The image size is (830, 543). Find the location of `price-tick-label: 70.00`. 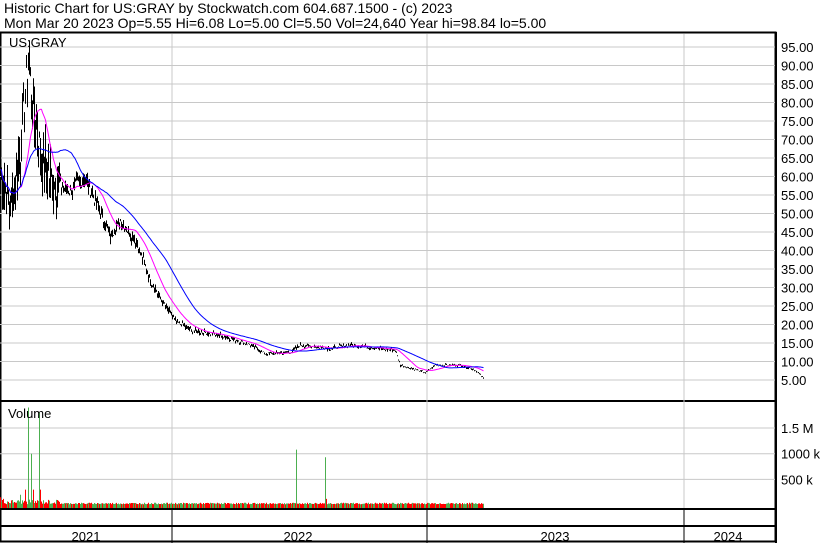

price-tick-label: 70.00 is located at coordinates (797, 140).